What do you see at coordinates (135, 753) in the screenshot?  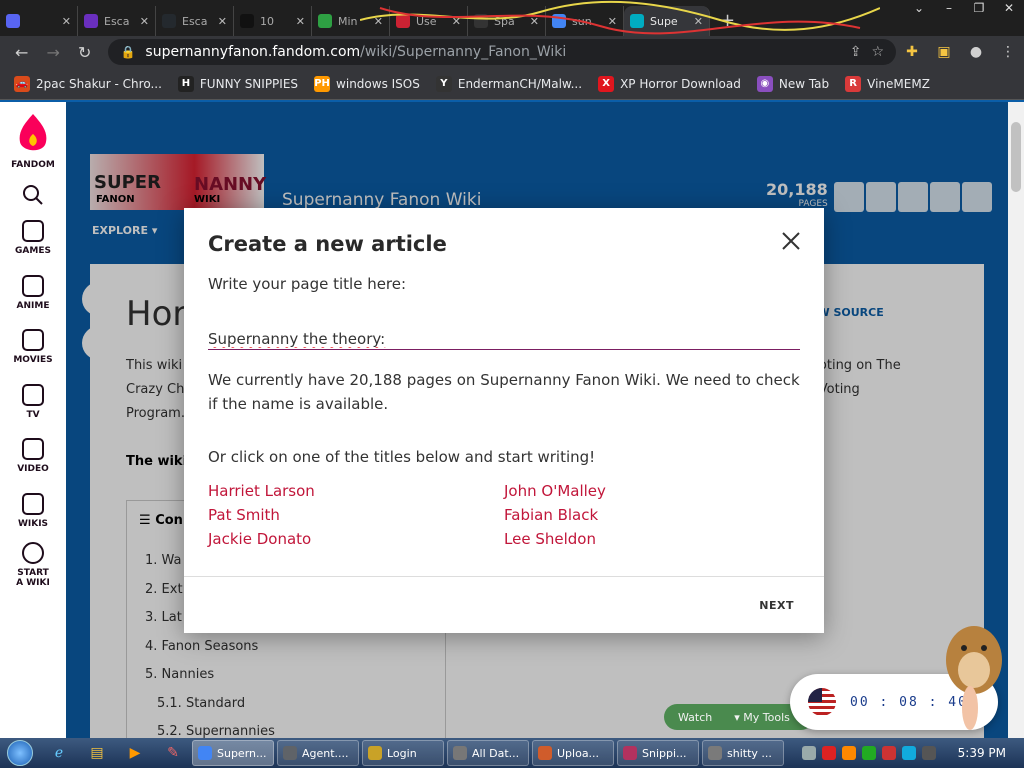 I see `media-player-icon: ▶` at bounding box center [135, 753].